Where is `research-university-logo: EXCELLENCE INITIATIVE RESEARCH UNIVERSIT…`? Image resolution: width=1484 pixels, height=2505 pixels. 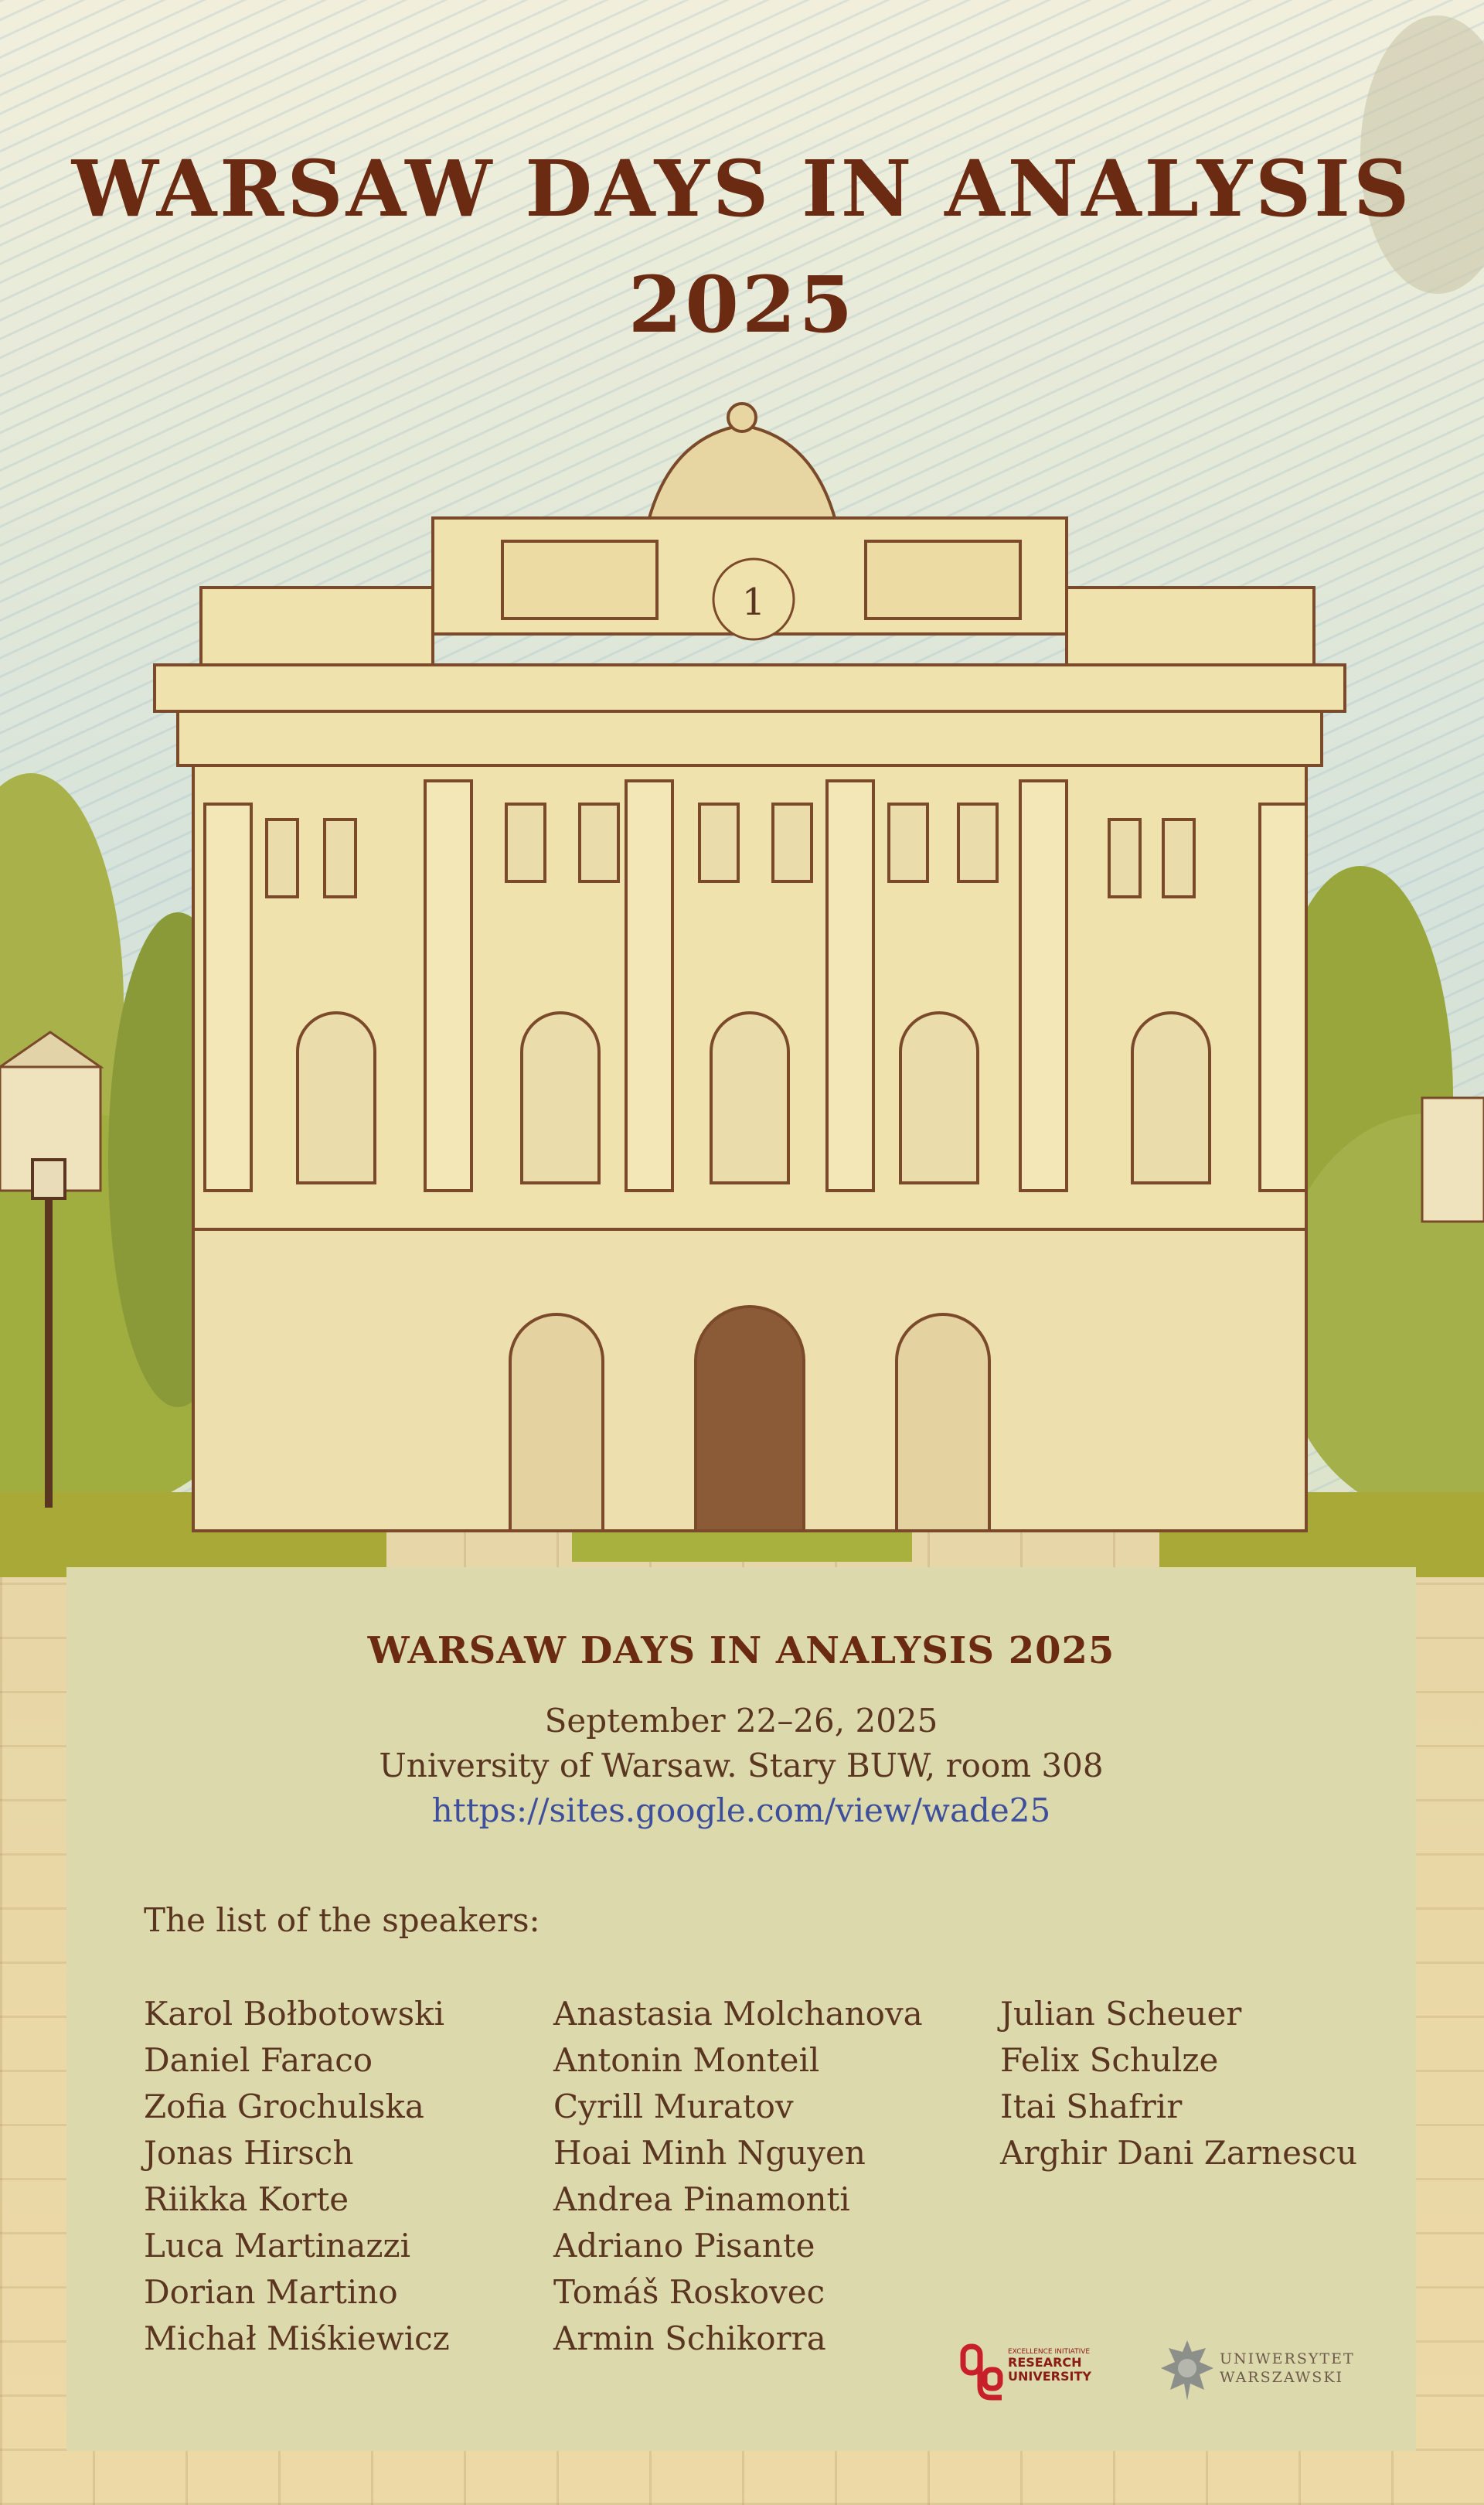 research-university-logo: EXCELLENCE INITIATIVE RESEARCH UNIVERSIT… is located at coordinates (1035, 2375).